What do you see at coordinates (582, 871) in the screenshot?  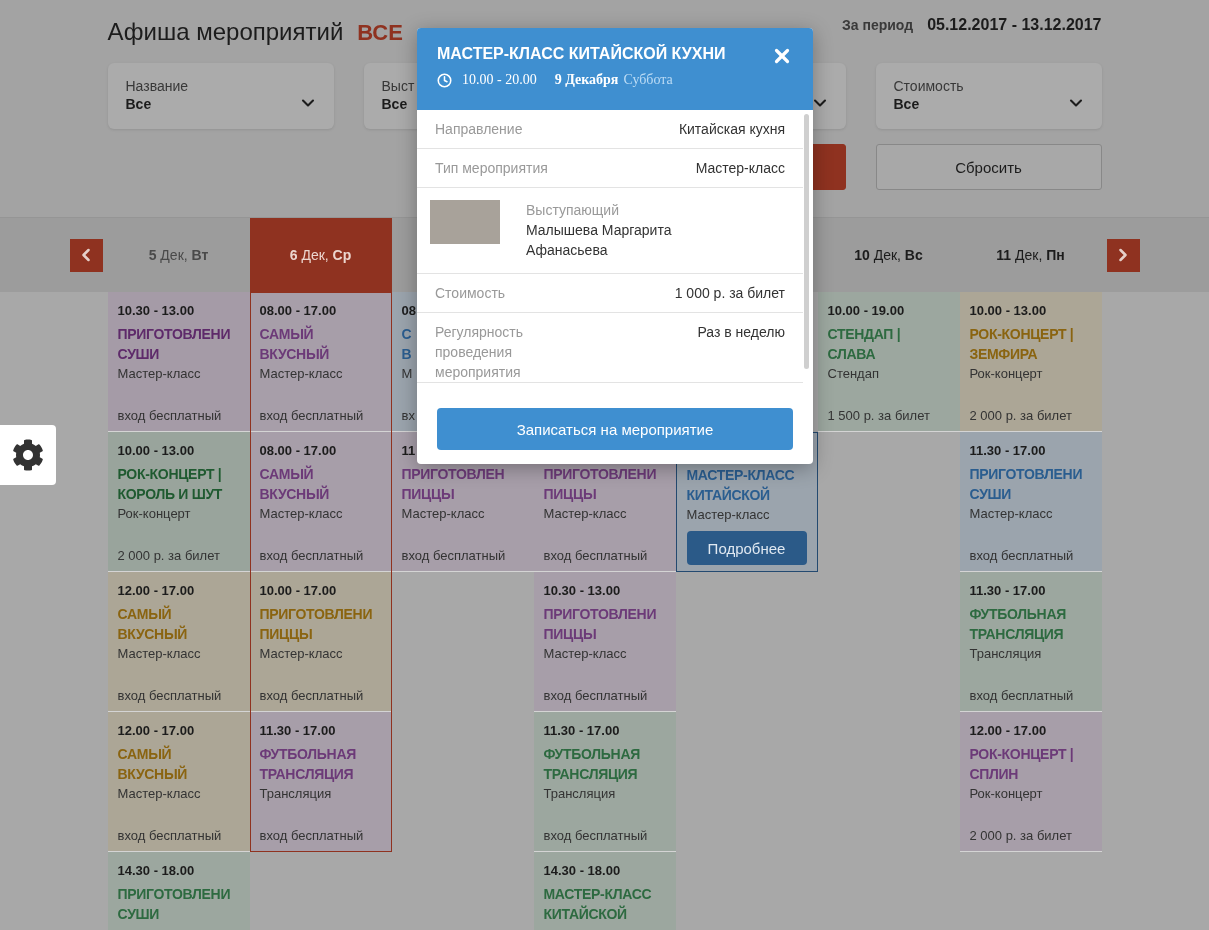 I see `event-time: 14.30 - 18.00` at bounding box center [582, 871].